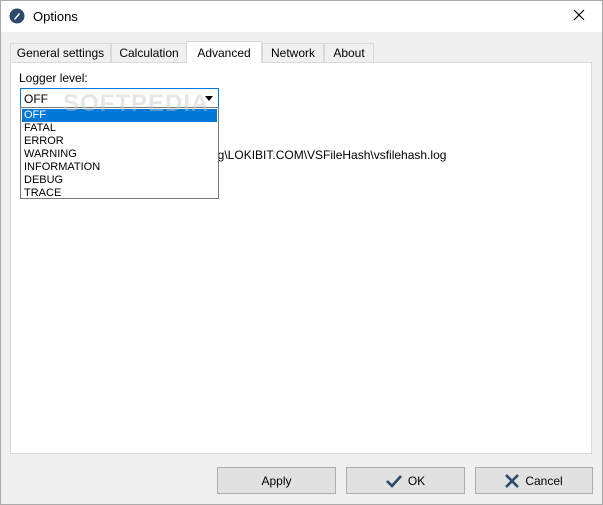  What do you see at coordinates (349, 52) in the screenshot?
I see `tab-about: About` at bounding box center [349, 52].